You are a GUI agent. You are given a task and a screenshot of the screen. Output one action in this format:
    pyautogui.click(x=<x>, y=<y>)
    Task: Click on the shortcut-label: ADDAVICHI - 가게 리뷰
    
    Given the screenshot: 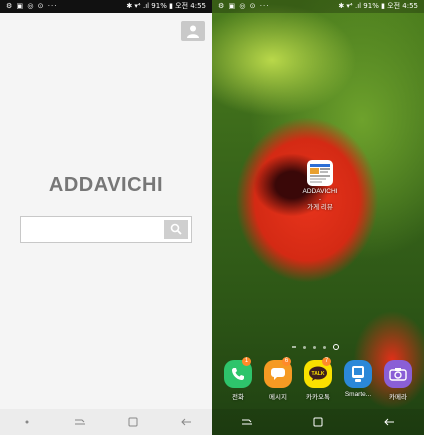 What is the action you would take?
    pyautogui.click(x=320, y=199)
    